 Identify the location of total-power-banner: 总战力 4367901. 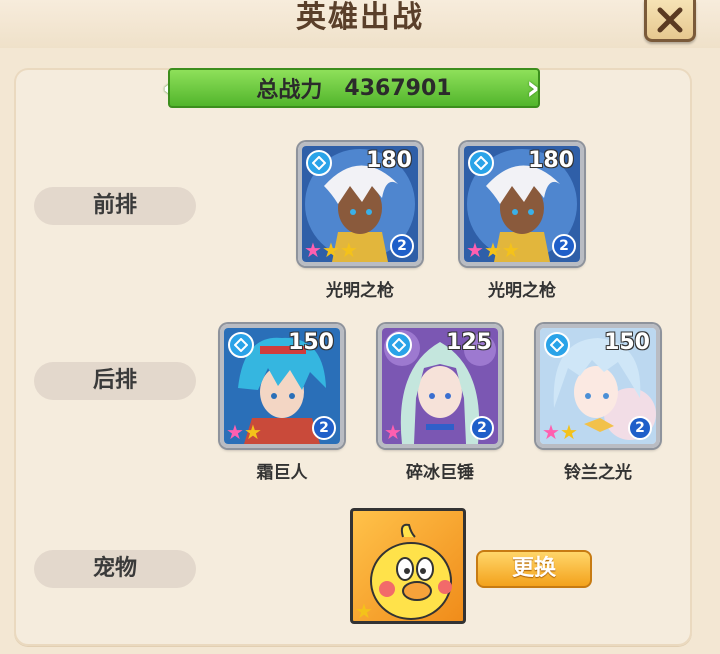
(354, 88).